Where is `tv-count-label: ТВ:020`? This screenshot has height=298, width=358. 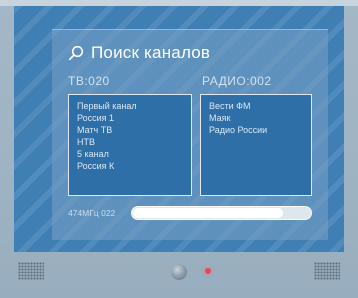
tv-count-label: ТВ:020 is located at coordinates (89, 81).